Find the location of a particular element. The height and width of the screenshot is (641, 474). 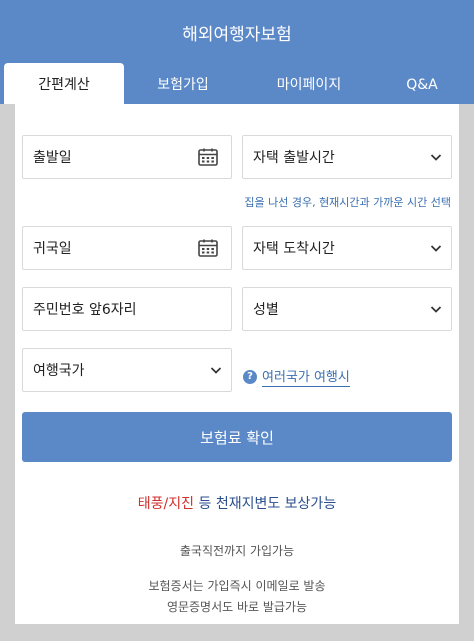

promo-highlight: 태풍/지진 is located at coordinates (166, 504).